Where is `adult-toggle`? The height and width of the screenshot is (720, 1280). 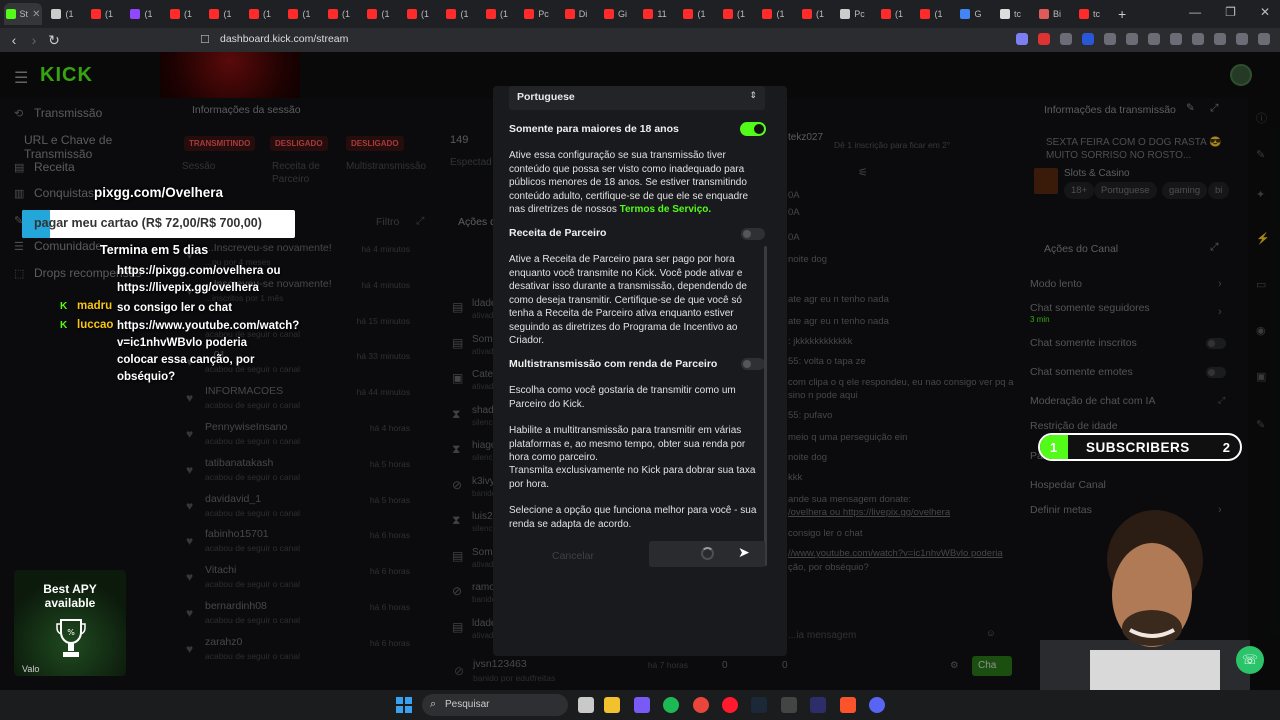
adult-toggle is located at coordinates (753, 129).